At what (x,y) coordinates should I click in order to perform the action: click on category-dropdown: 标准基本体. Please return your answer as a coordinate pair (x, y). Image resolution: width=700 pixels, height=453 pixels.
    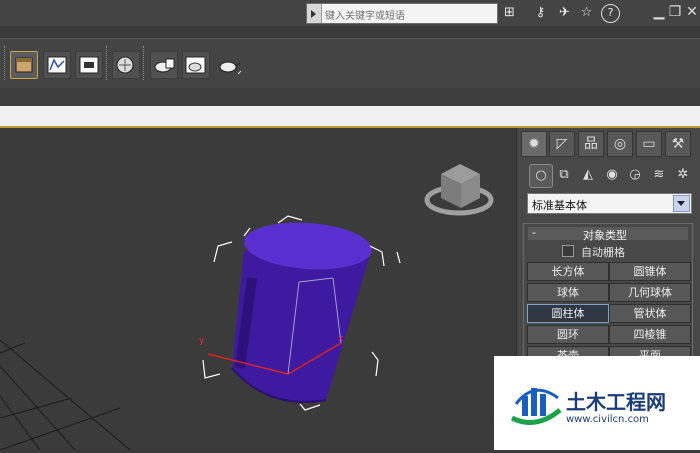
    Looking at the image, I should click on (609, 203).